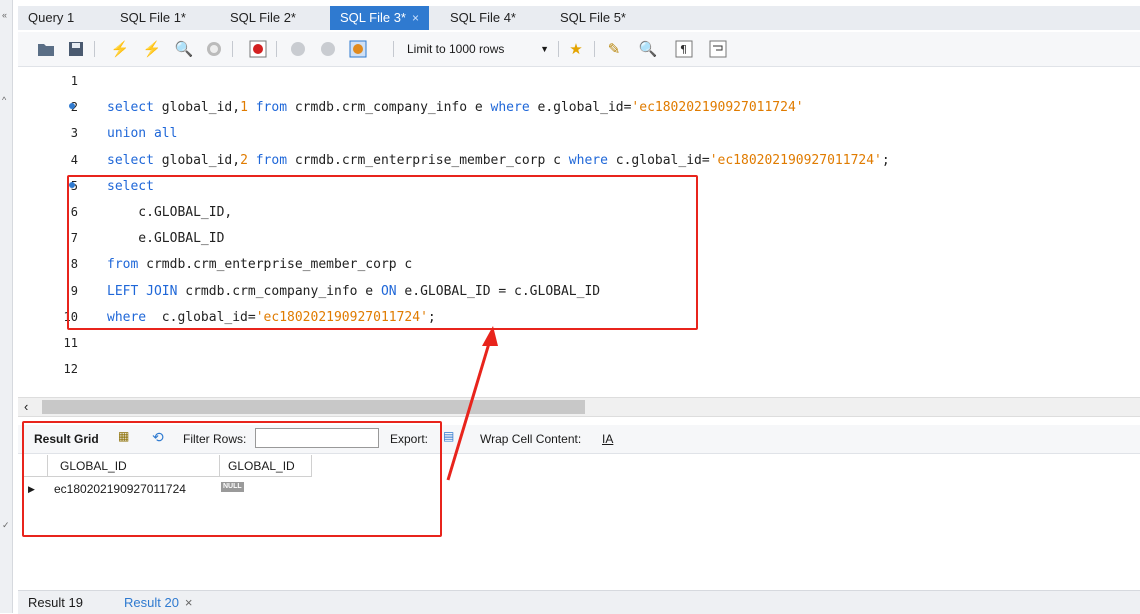 Image resolution: width=1140 pixels, height=614 pixels. I want to click on tab-sql-file-3: SQL File 3* ×, so click(380, 18).